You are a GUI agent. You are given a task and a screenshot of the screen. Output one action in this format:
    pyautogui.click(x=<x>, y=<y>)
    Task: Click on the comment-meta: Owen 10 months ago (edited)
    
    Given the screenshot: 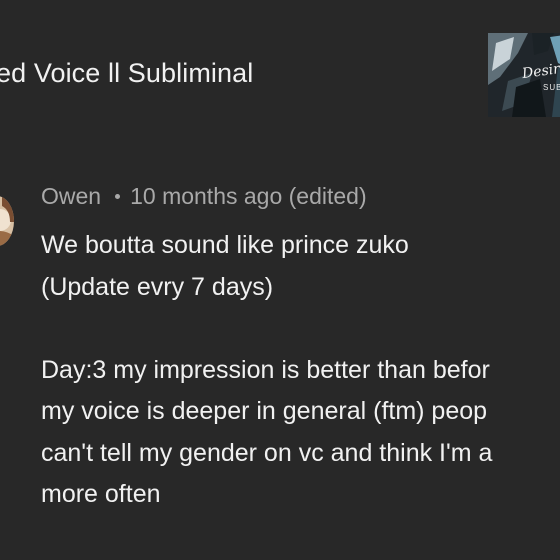 What is the action you would take?
    pyautogui.click(x=300, y=196)
    